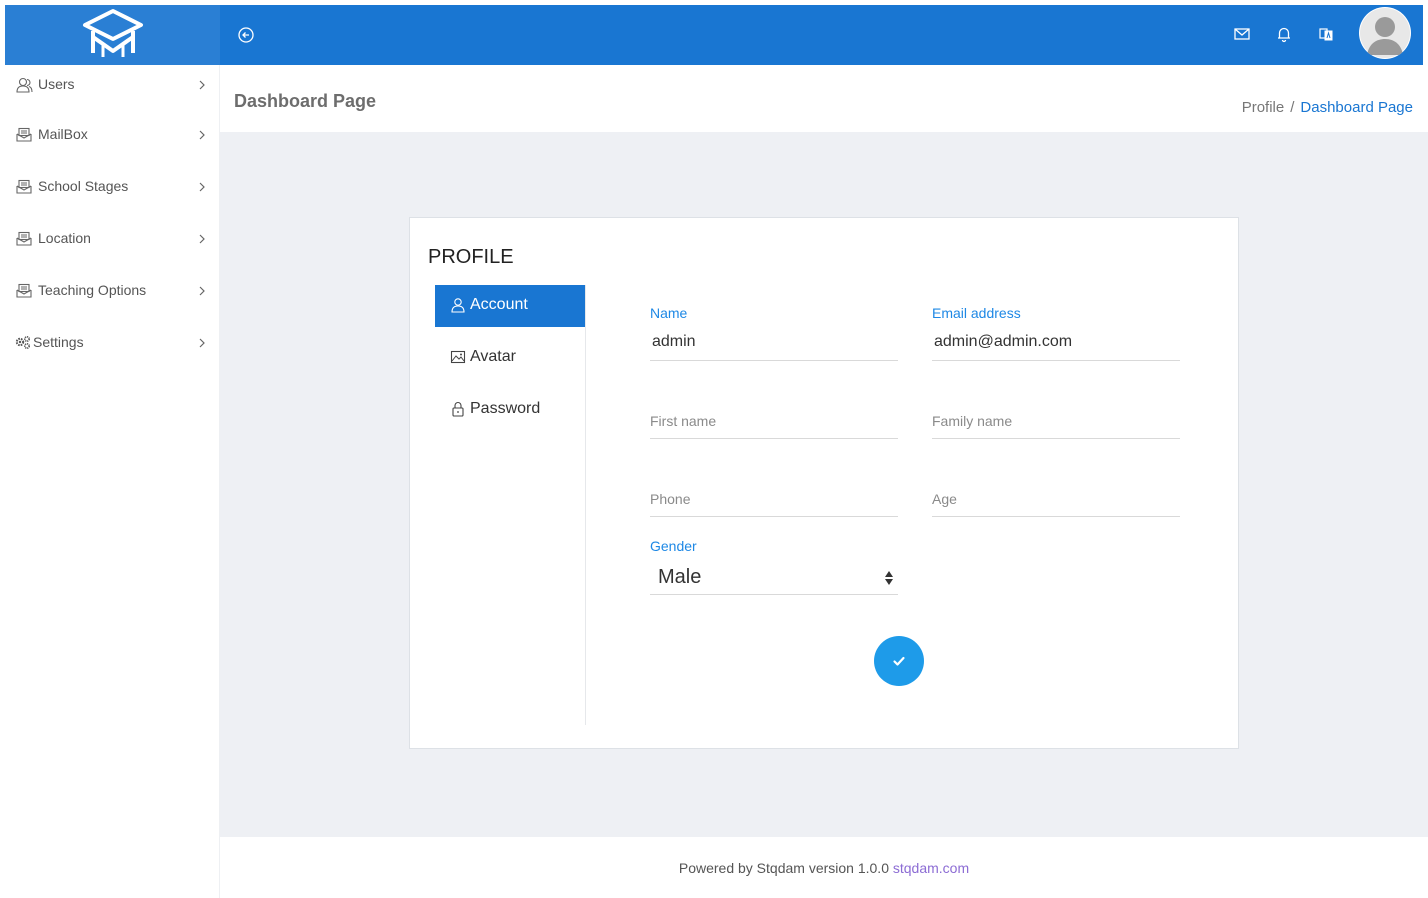 The image size is (1428, 898). I want to click on top-navbar, so click(714, 35).